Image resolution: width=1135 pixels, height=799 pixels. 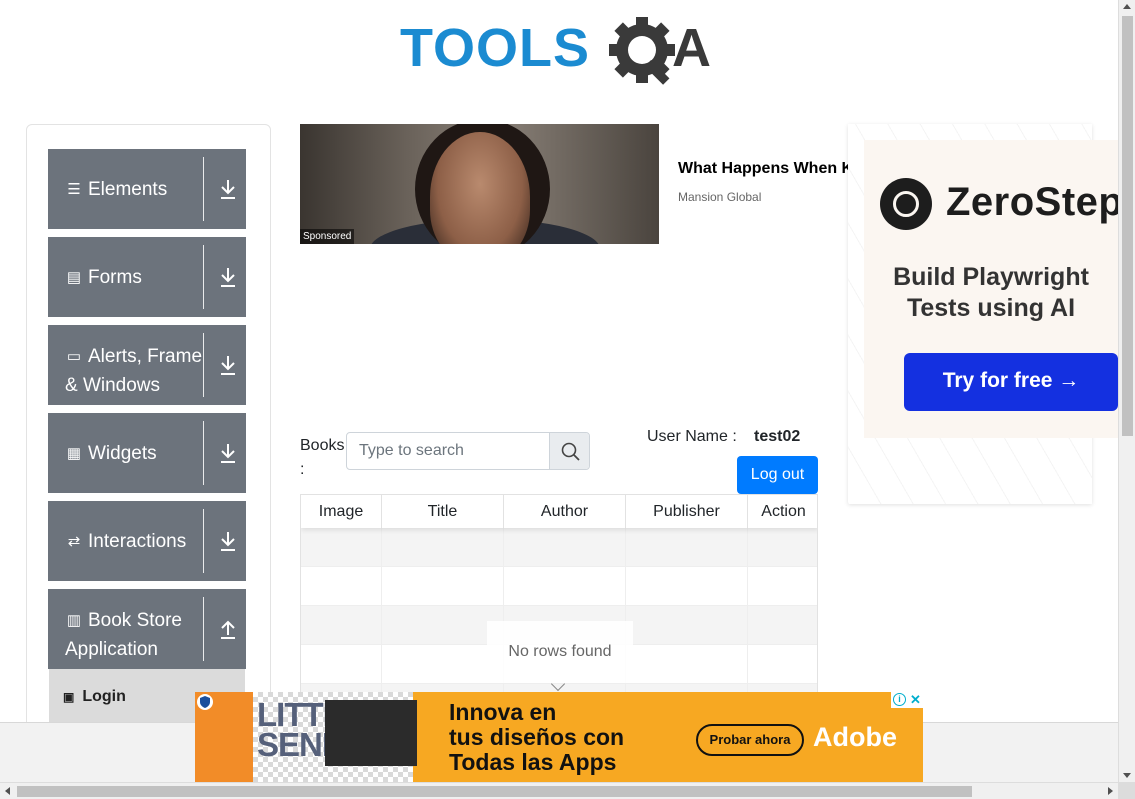 I want to click on search-icon, so click(x=570, y=451).